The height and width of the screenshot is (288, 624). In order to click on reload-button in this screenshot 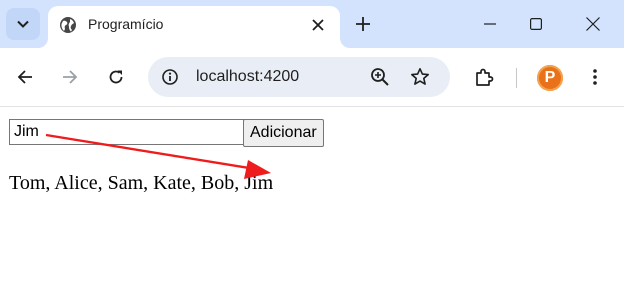, I will do `click(116, 77)`.